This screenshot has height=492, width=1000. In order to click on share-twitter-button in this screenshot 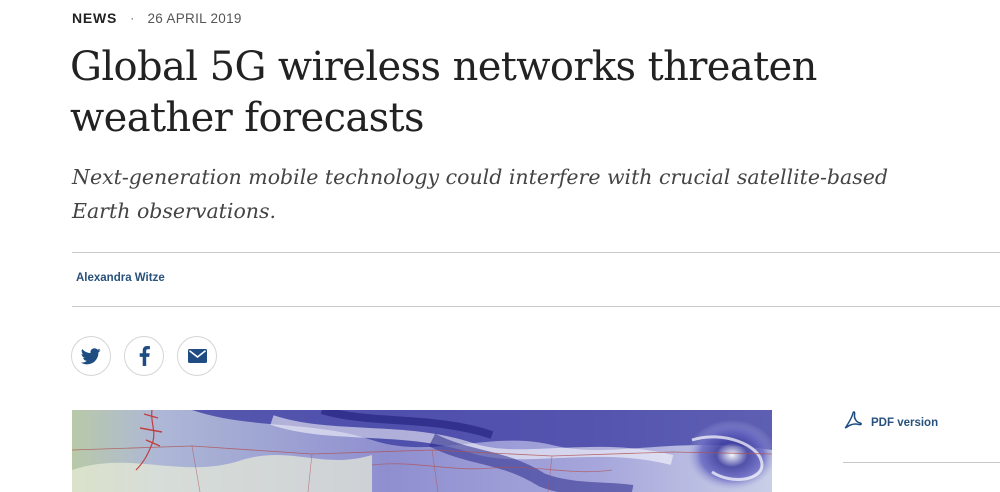, I will do `click(91, 356)`.